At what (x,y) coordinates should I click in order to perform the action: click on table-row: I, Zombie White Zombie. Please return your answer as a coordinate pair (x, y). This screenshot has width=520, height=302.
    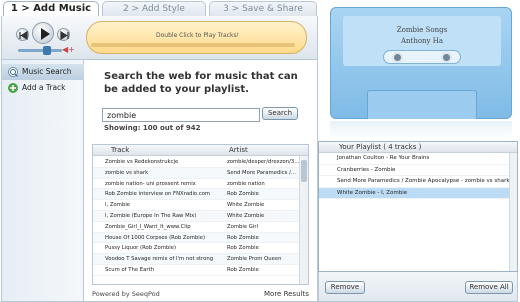
    Looking at the image, I should click on (197, 205).